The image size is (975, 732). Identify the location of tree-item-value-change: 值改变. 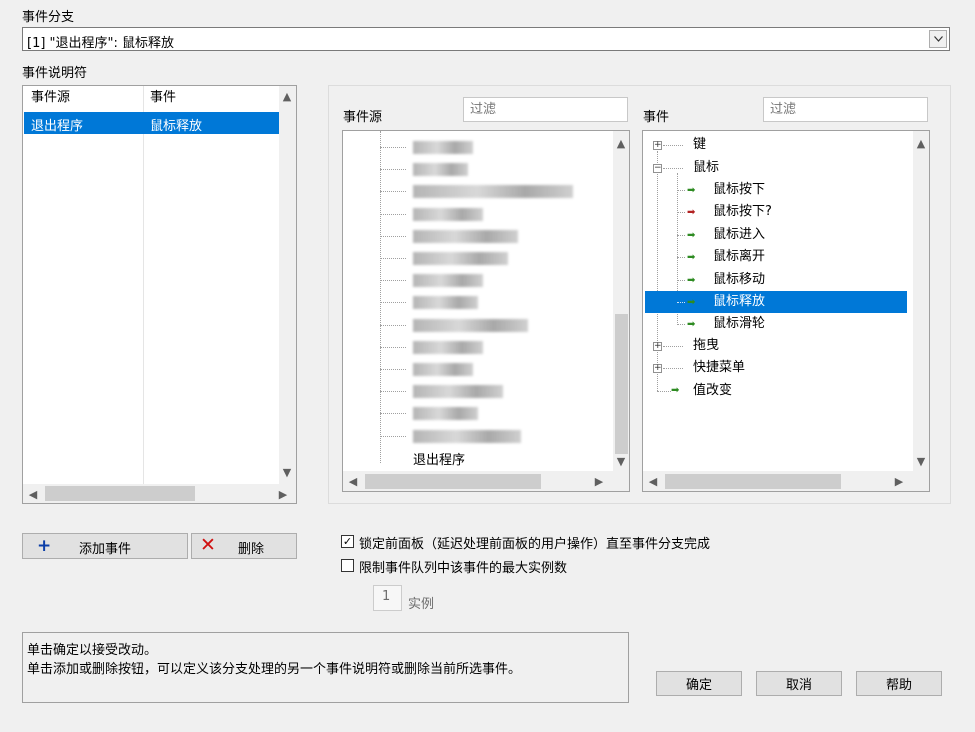
(712, 391).